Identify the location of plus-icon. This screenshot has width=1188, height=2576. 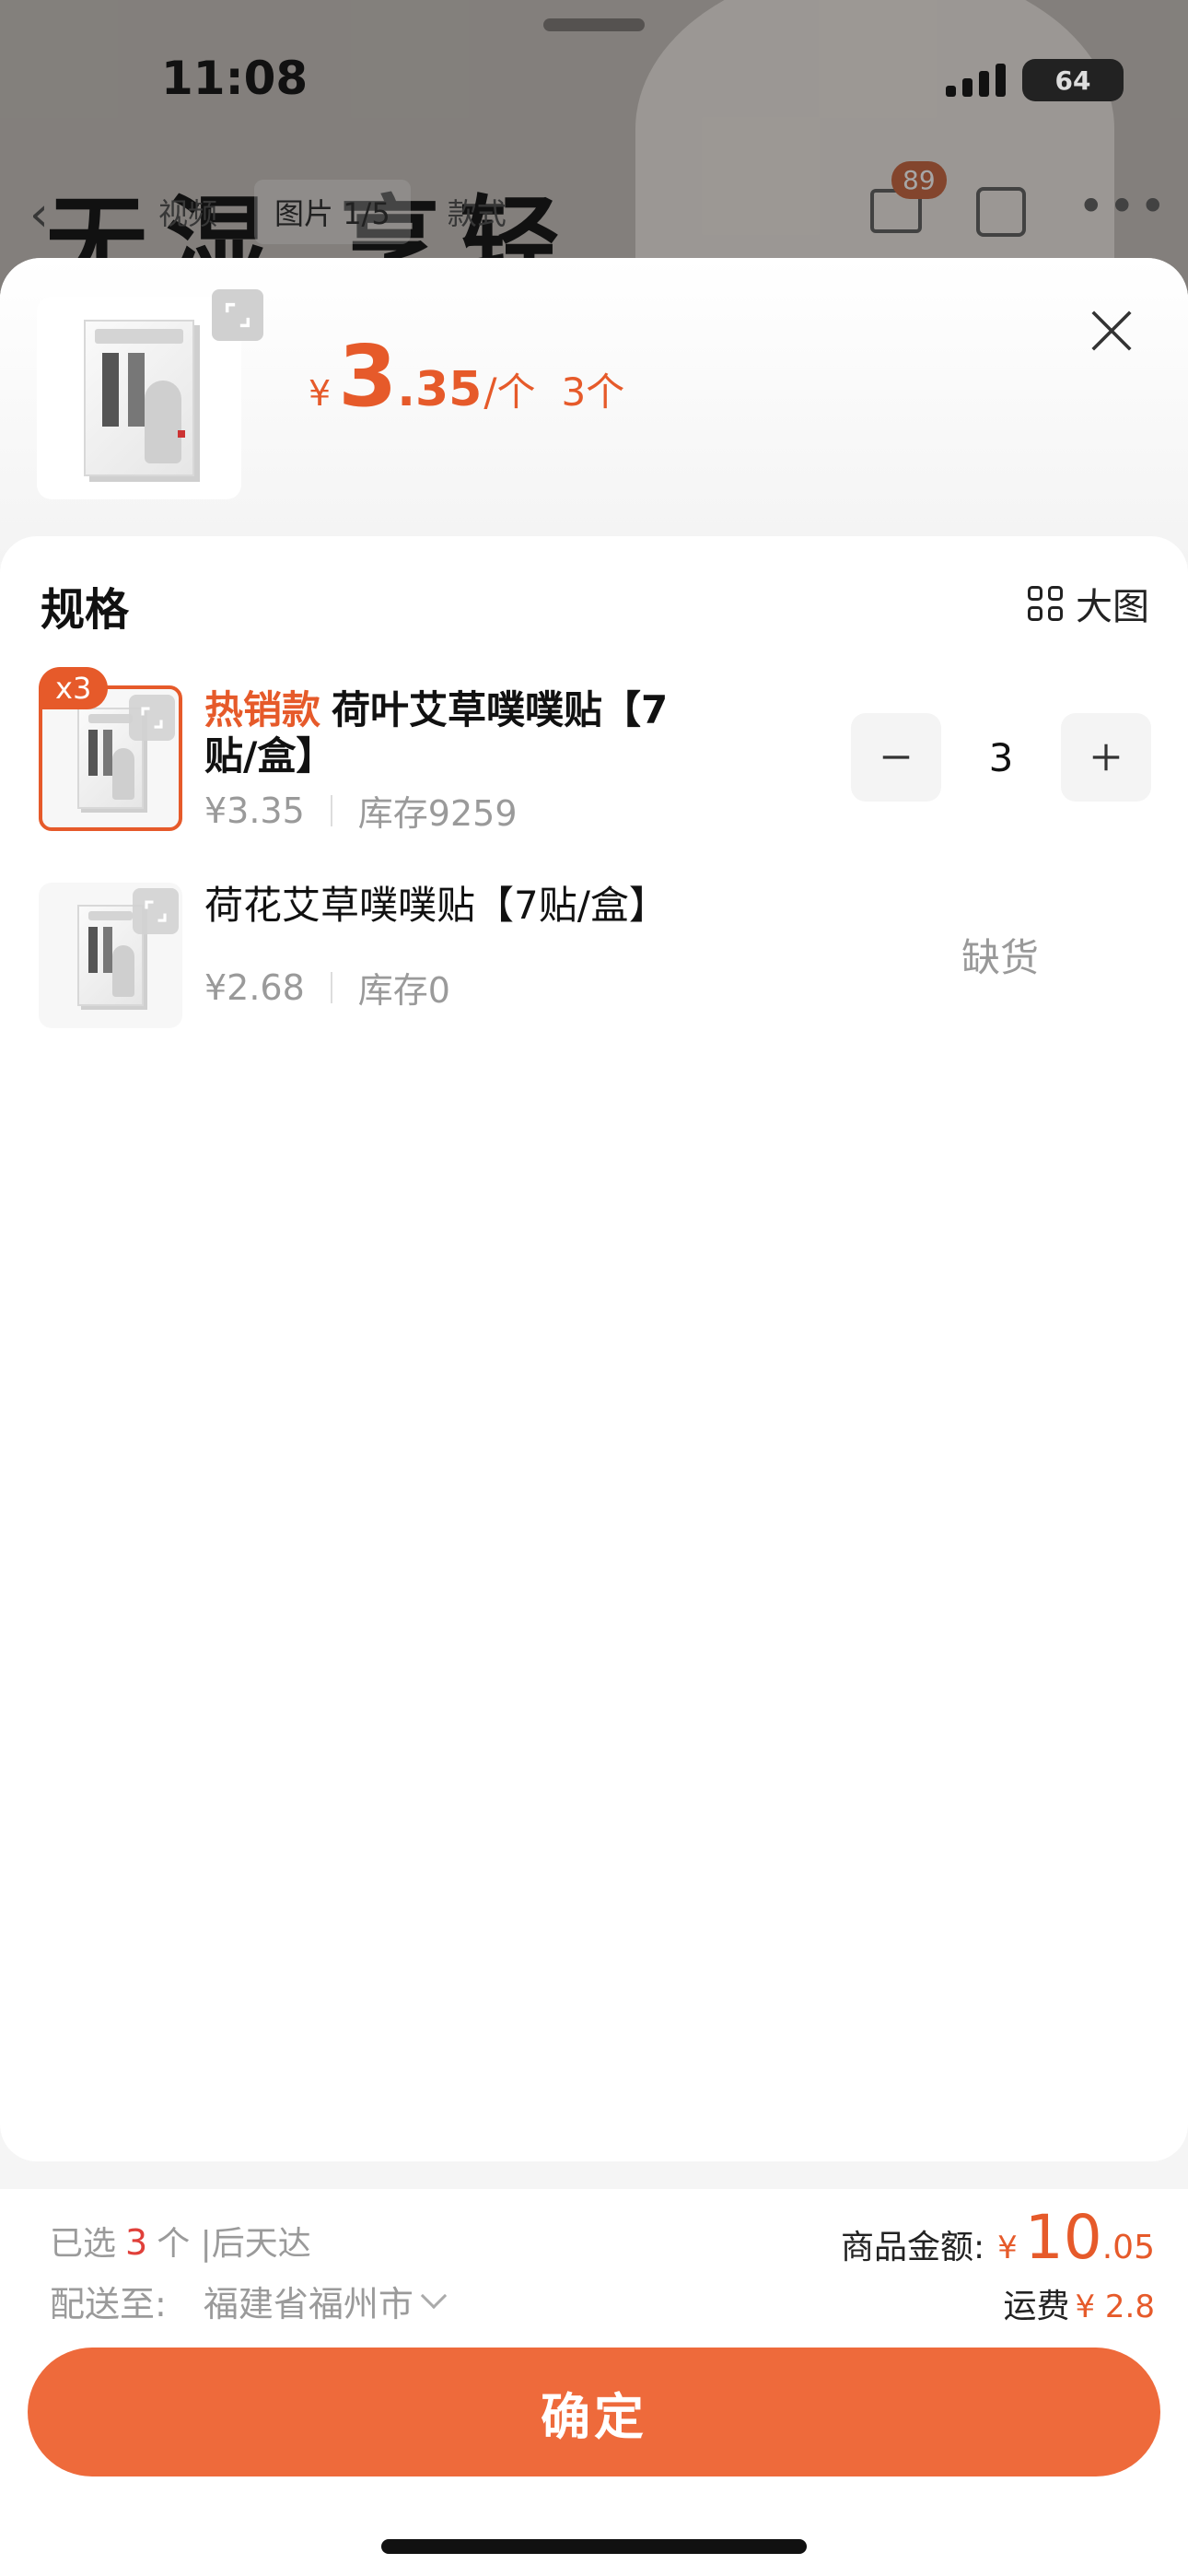
(1106, 757).